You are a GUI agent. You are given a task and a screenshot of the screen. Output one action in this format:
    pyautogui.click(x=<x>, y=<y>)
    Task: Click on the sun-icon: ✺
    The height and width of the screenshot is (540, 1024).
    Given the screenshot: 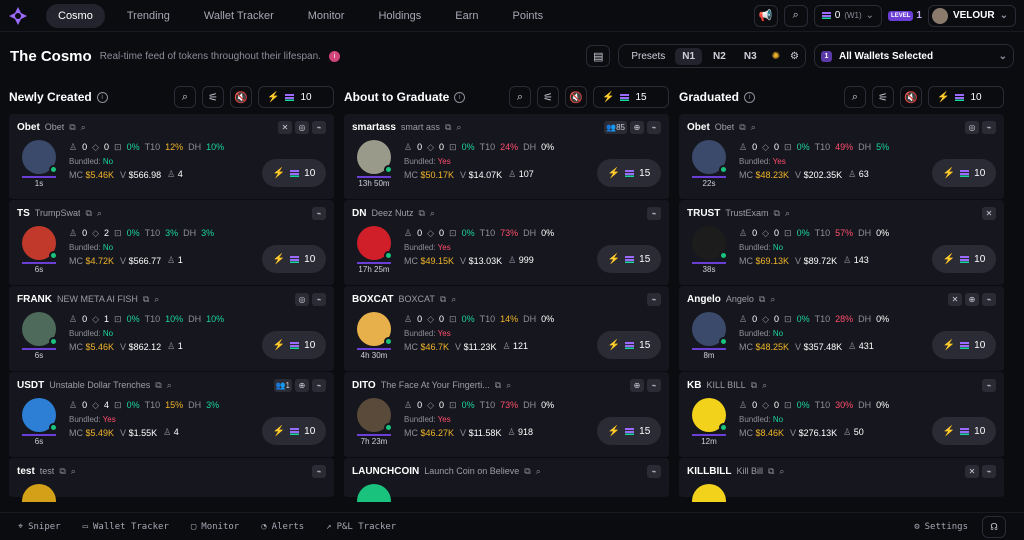 What is the action you would take?
    pyautogui.click(x=776, y=56)
    